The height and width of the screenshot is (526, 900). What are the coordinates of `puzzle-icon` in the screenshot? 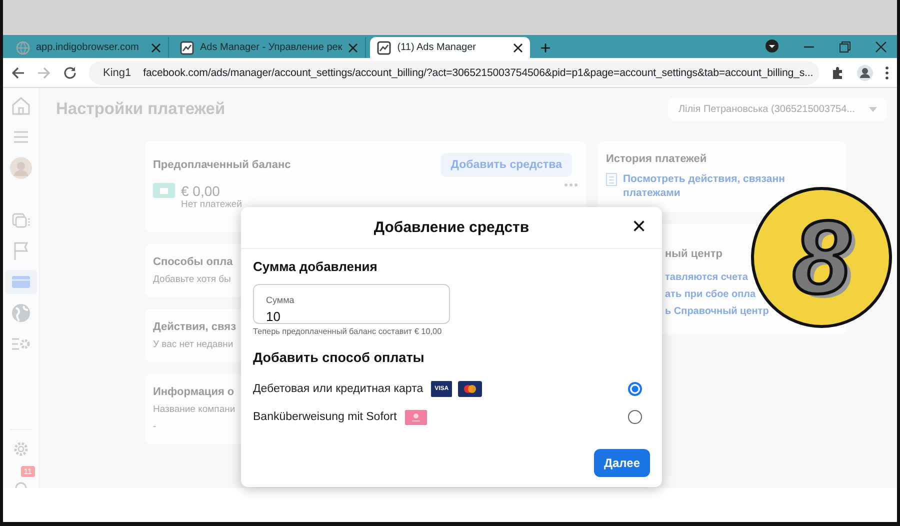 It's located at (838, 73).